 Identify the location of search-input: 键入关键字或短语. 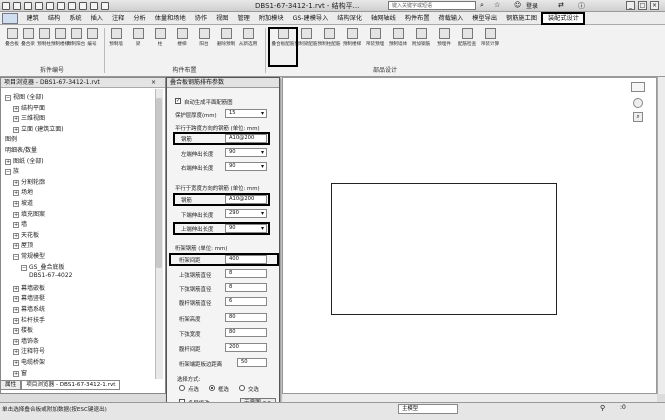
(432, 5).